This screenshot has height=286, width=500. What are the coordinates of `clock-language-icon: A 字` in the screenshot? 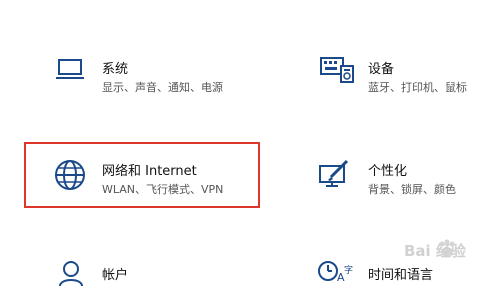 It's located at (335, 271).